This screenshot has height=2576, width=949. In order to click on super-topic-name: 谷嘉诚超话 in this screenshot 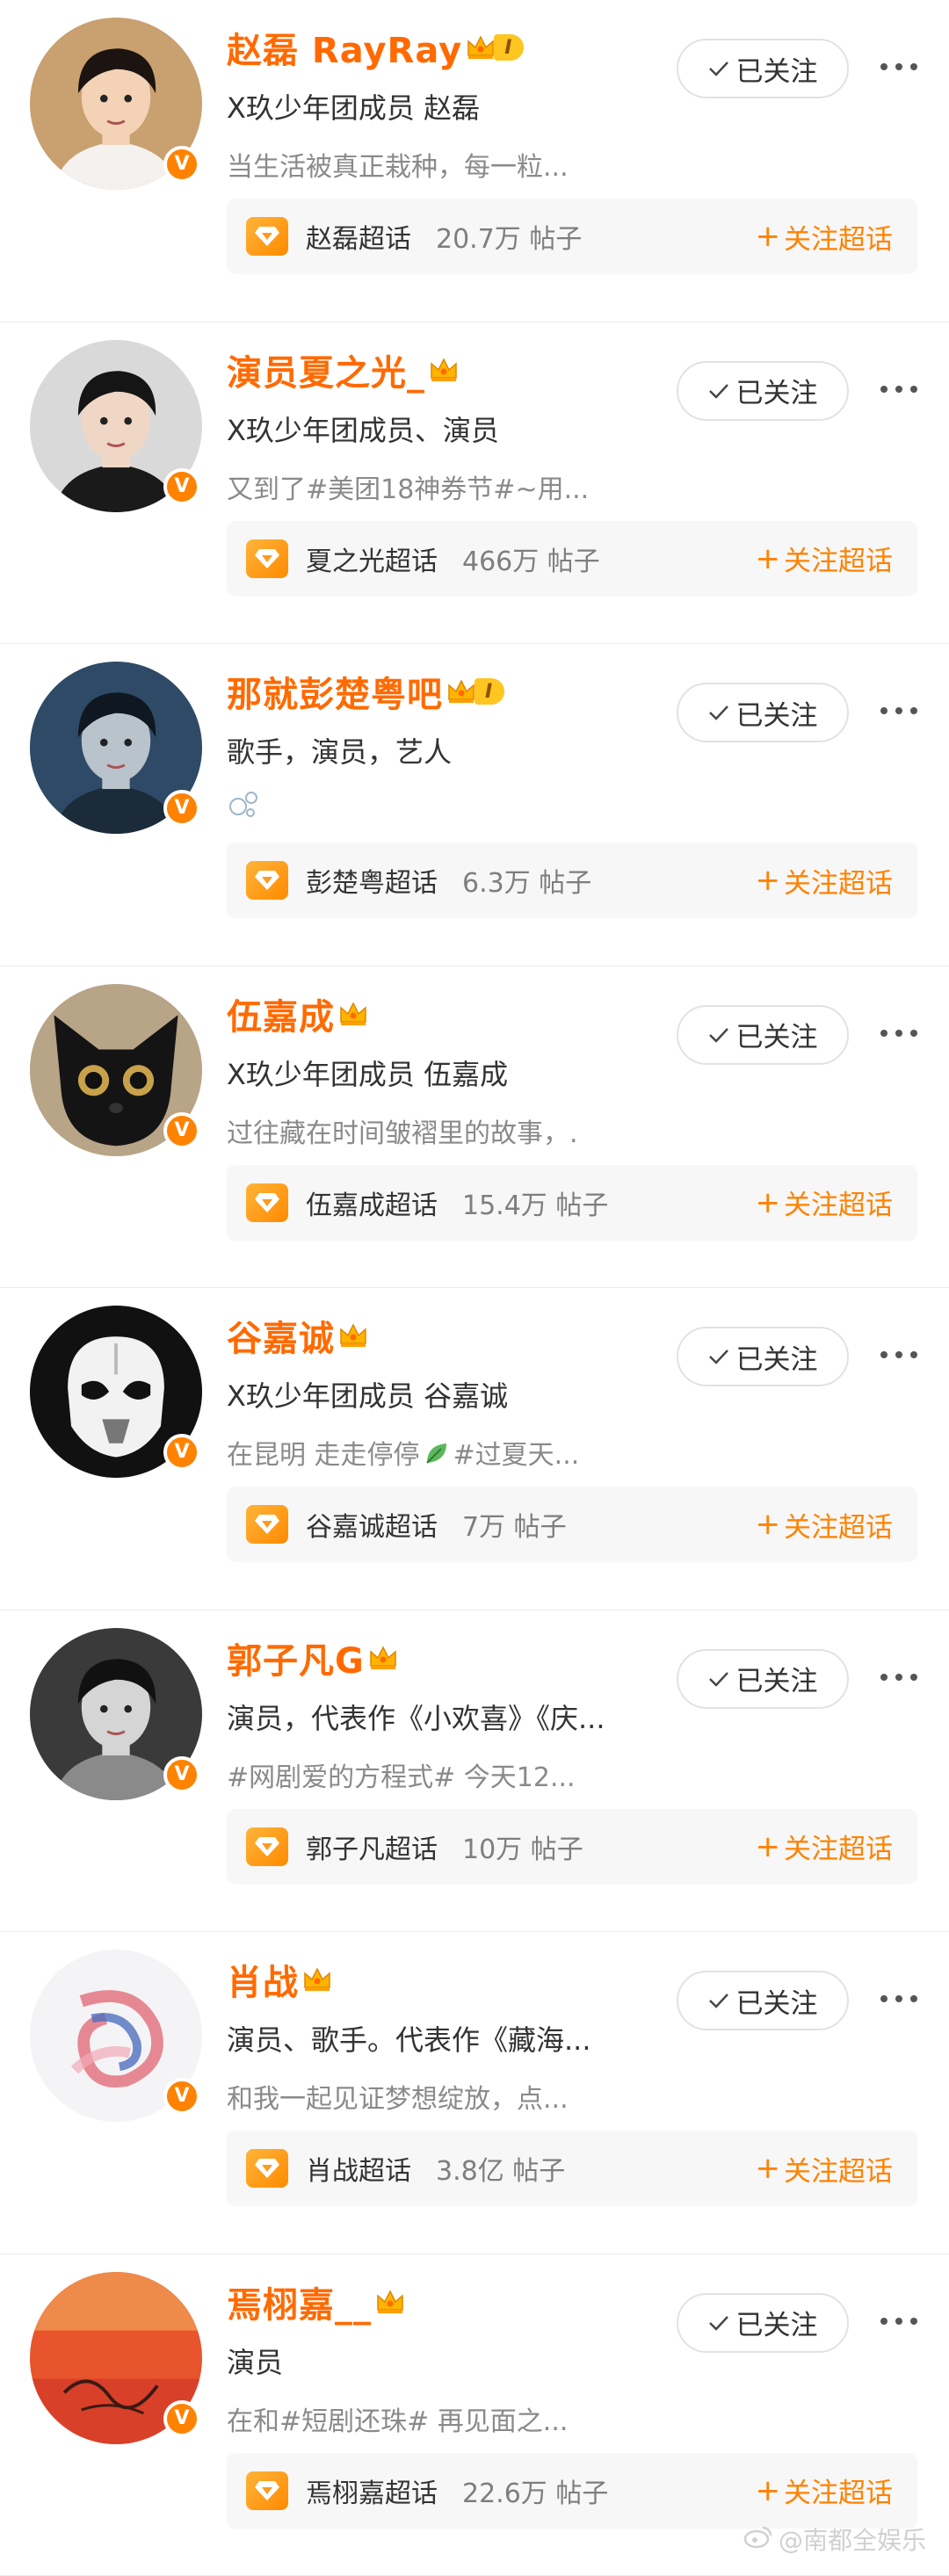, I will do `click(372, 1524)`.